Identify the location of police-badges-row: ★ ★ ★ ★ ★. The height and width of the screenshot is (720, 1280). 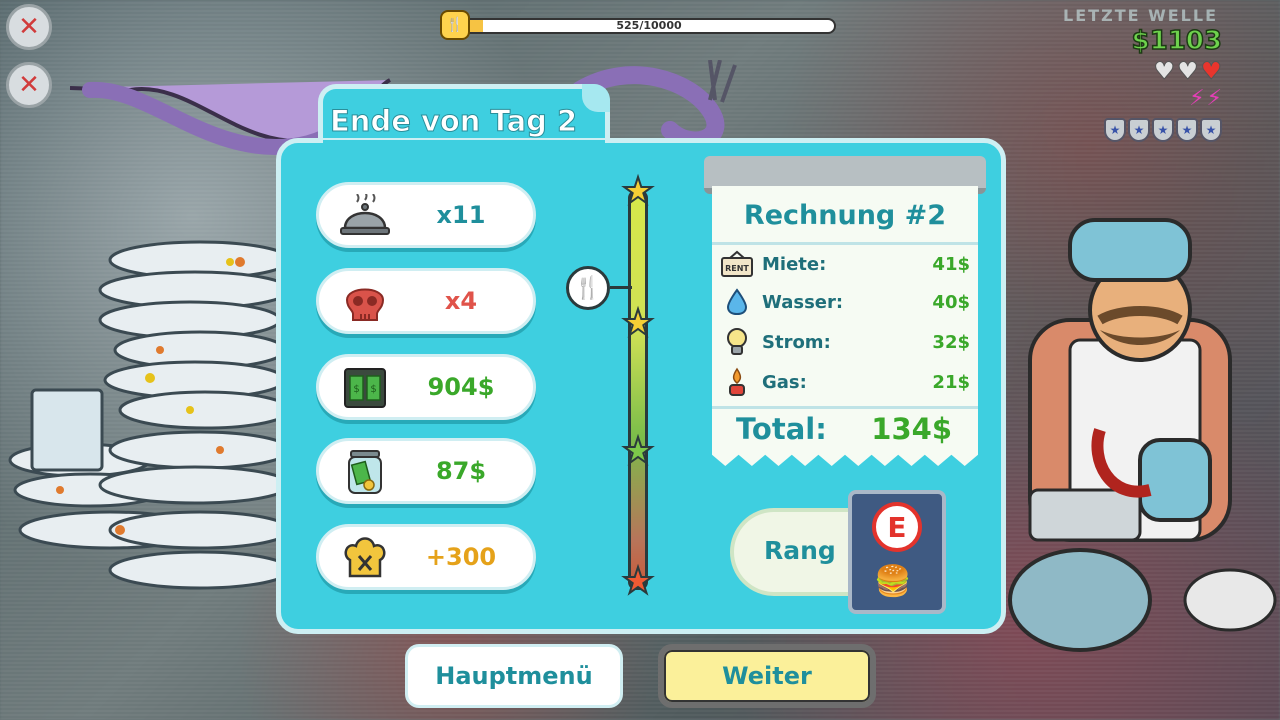
(1163, 128).